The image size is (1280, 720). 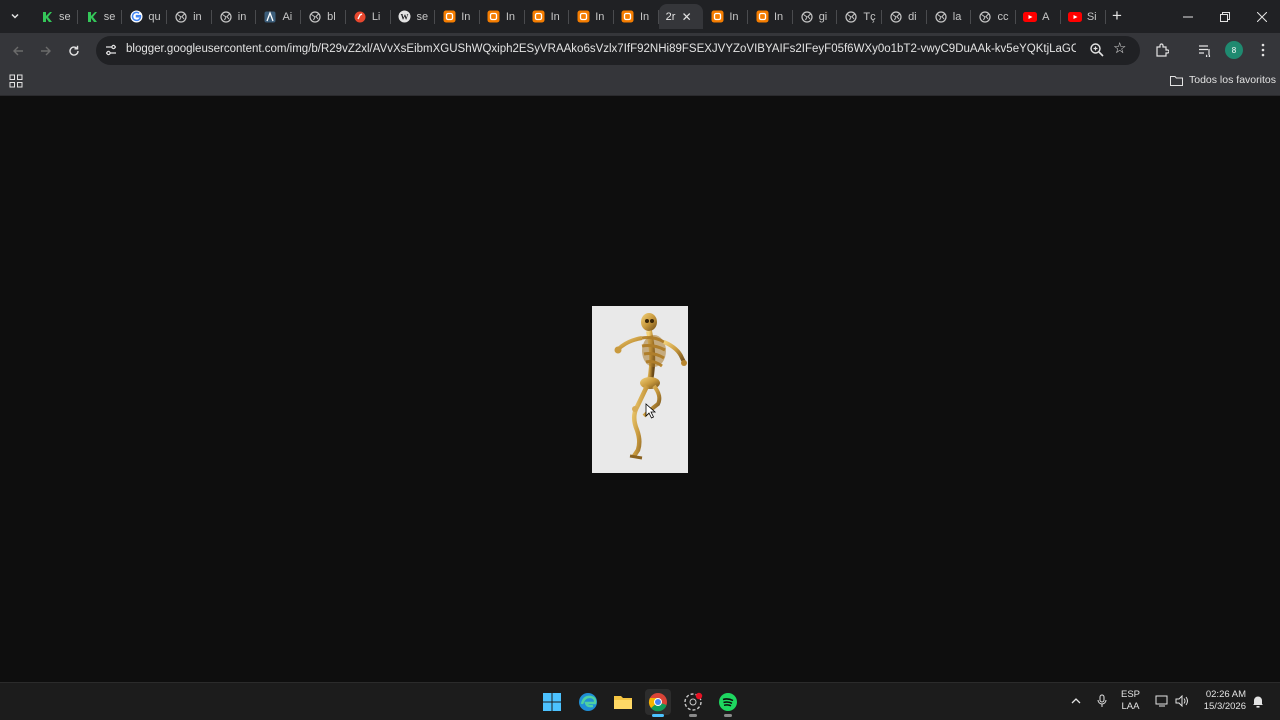 What do you see at coordinates (287, 16) in the screenshot?
I see `tab-title: Ai` at bounding box center [287, 16].